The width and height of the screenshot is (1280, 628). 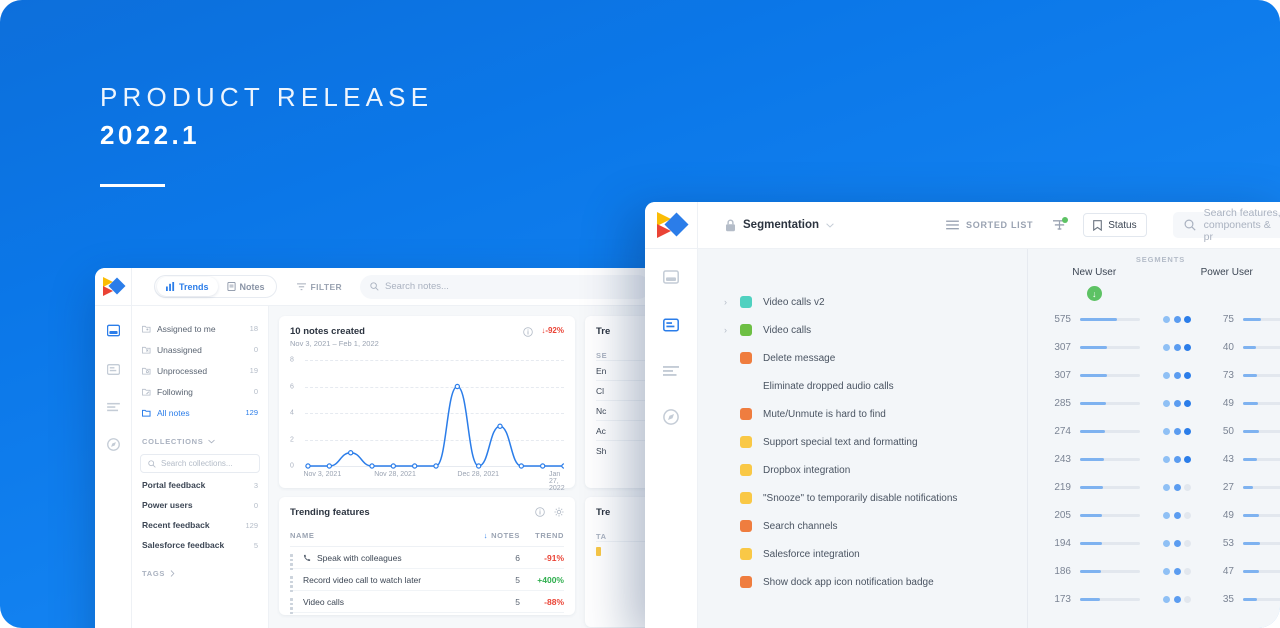 What do you see at coordinates (1154, 319) in the screenshot?
I see `segment-data-row: 575 75` at bounding box center [1154, 319].